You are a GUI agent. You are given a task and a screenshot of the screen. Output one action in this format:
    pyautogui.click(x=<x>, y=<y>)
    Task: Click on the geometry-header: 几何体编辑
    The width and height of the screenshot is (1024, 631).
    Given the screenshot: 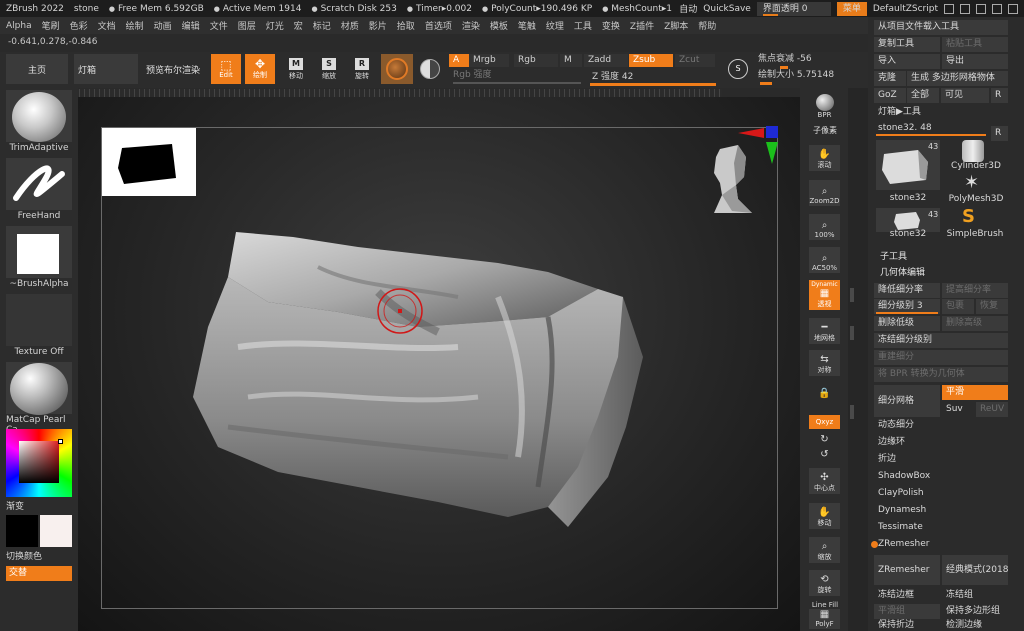 What is the action you would take?
    pyautogui.click(x=941, y=273)
    